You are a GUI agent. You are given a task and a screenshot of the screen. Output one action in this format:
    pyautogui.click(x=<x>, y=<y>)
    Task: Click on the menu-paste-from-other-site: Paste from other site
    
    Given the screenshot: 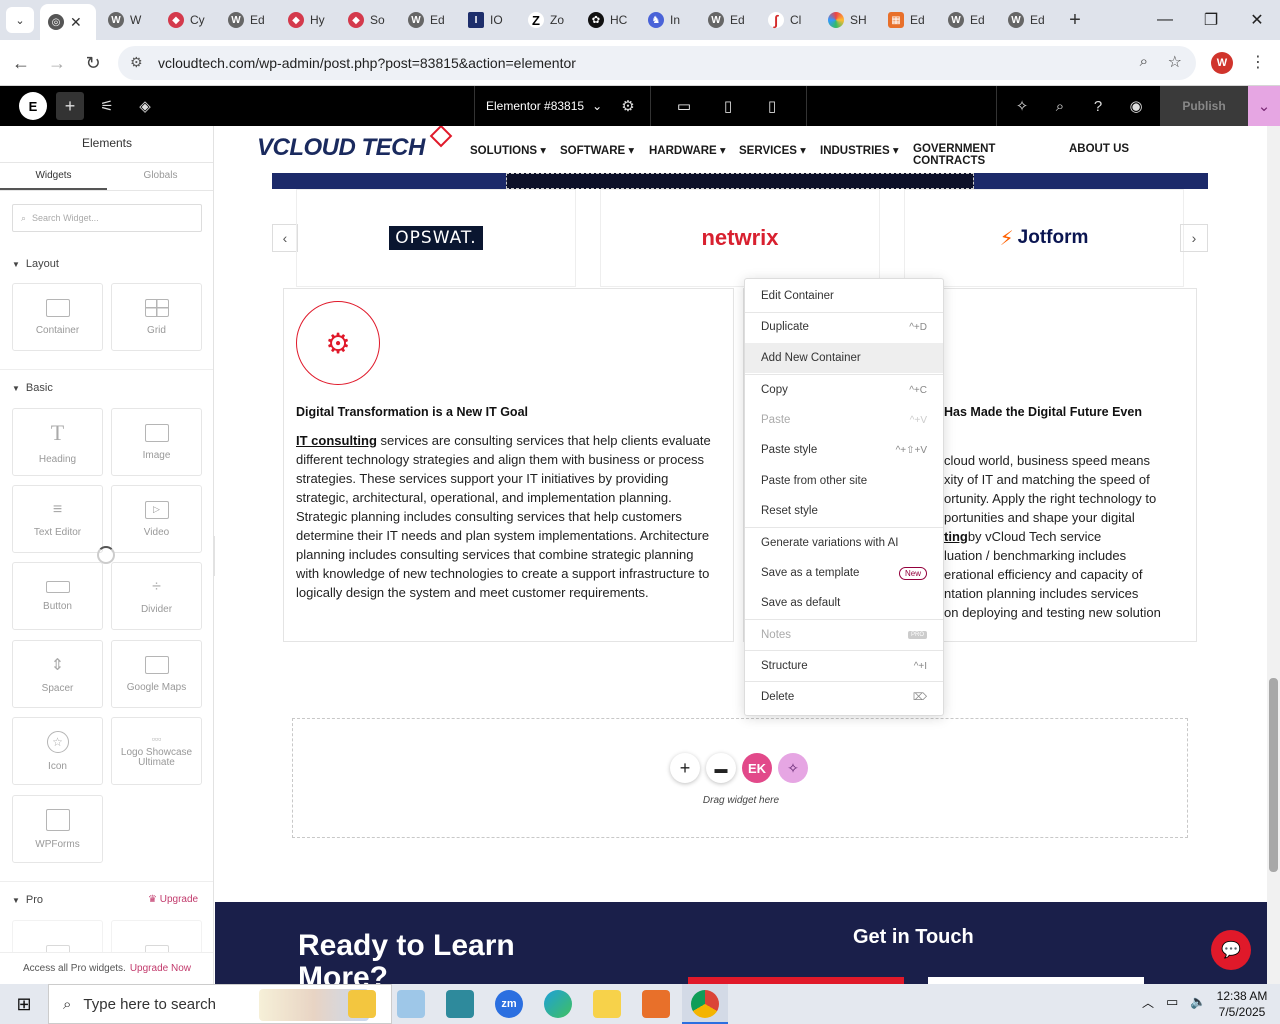 What is the action you would take?
    pyautogui.click(x=844, y=481)
    